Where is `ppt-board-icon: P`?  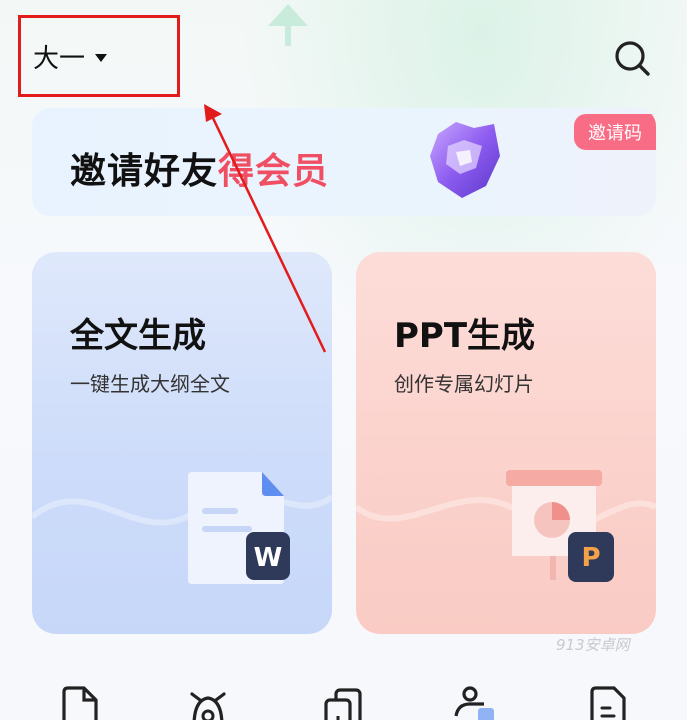
ppt-board-icon: P is located at coordinates (560, 526).